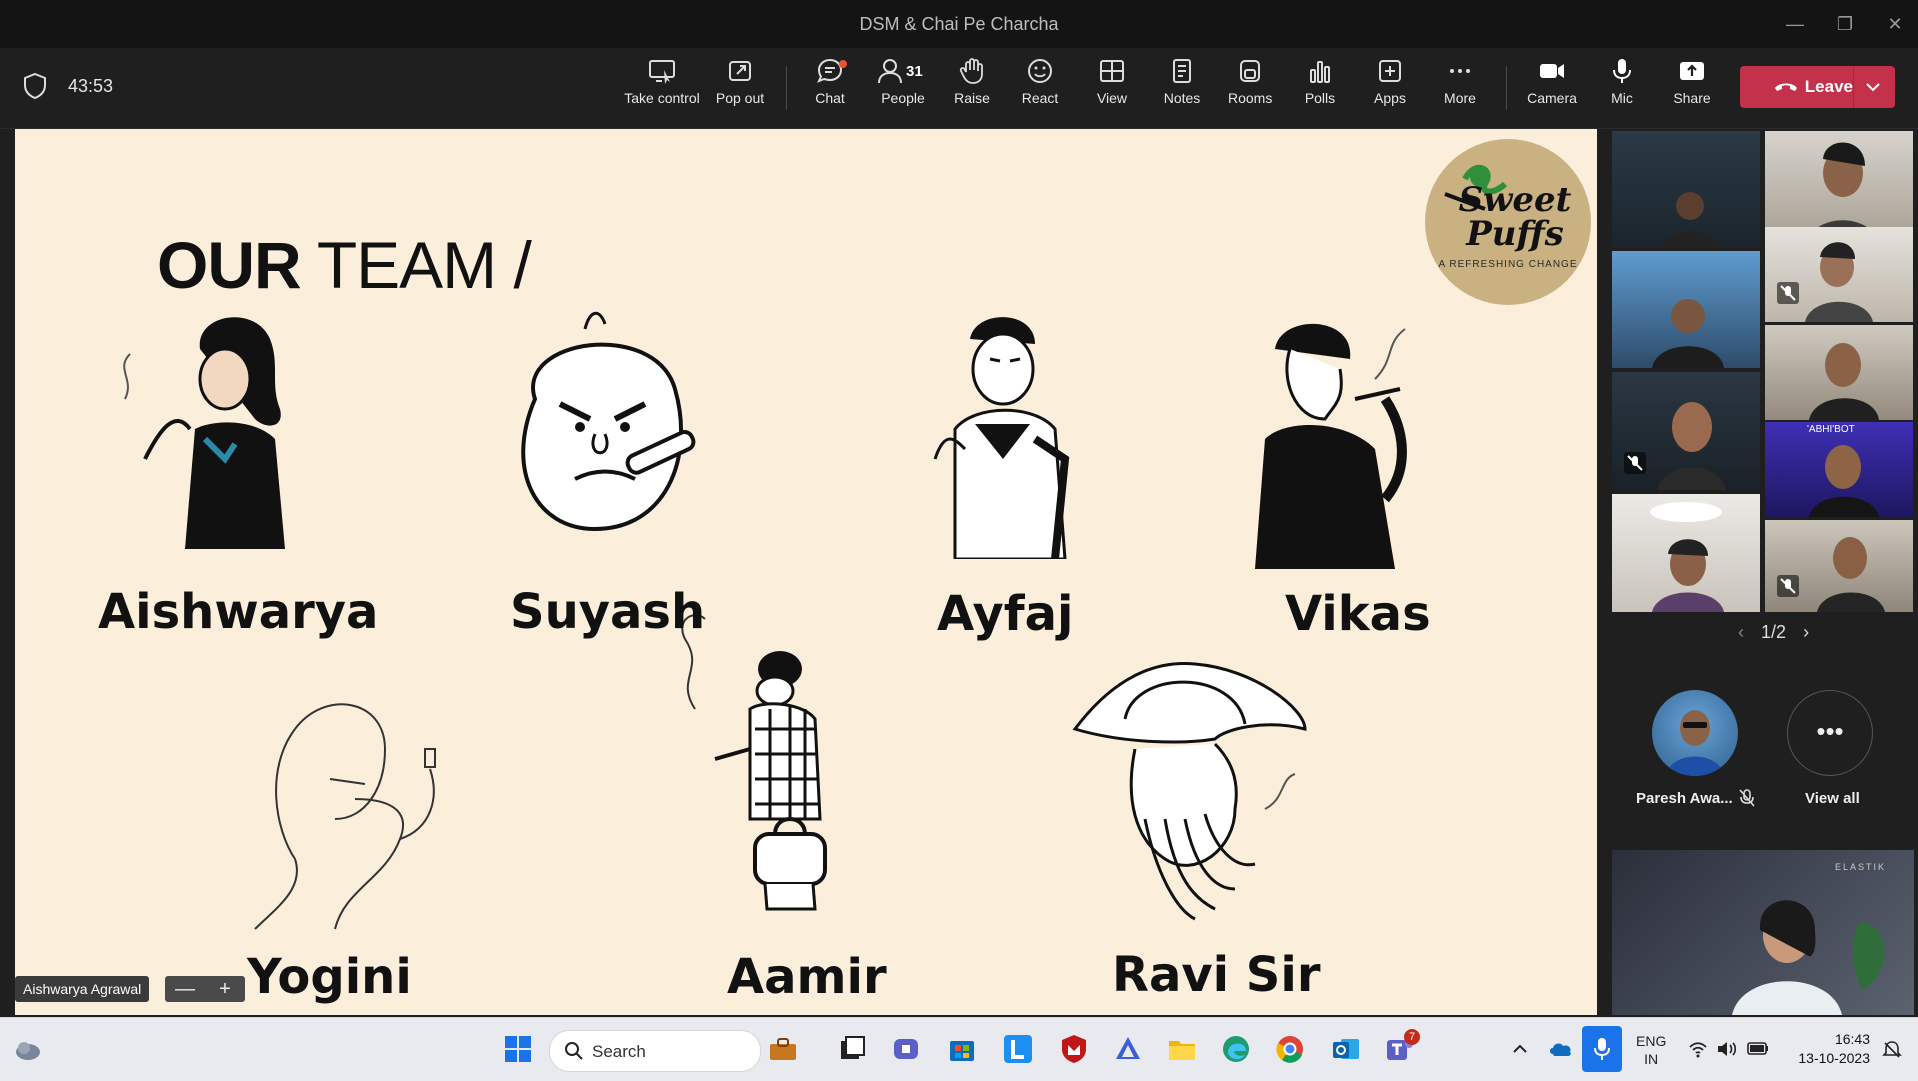 This screenshot has height=1081, width=1918. I want to click on rooms-icon, so click(1250, 71).